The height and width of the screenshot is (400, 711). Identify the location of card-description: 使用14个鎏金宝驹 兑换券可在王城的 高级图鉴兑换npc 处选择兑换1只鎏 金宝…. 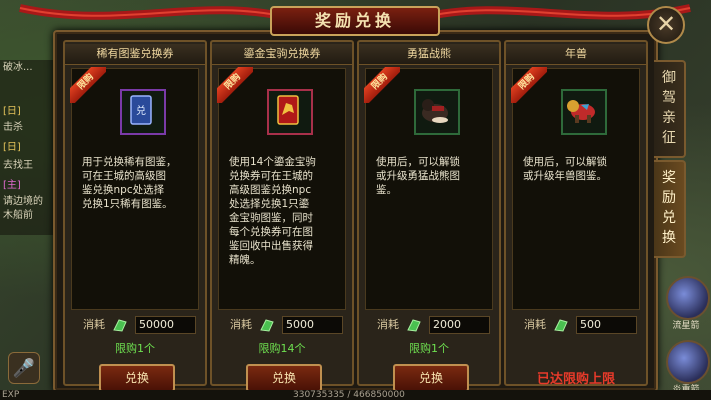
(272, 211).